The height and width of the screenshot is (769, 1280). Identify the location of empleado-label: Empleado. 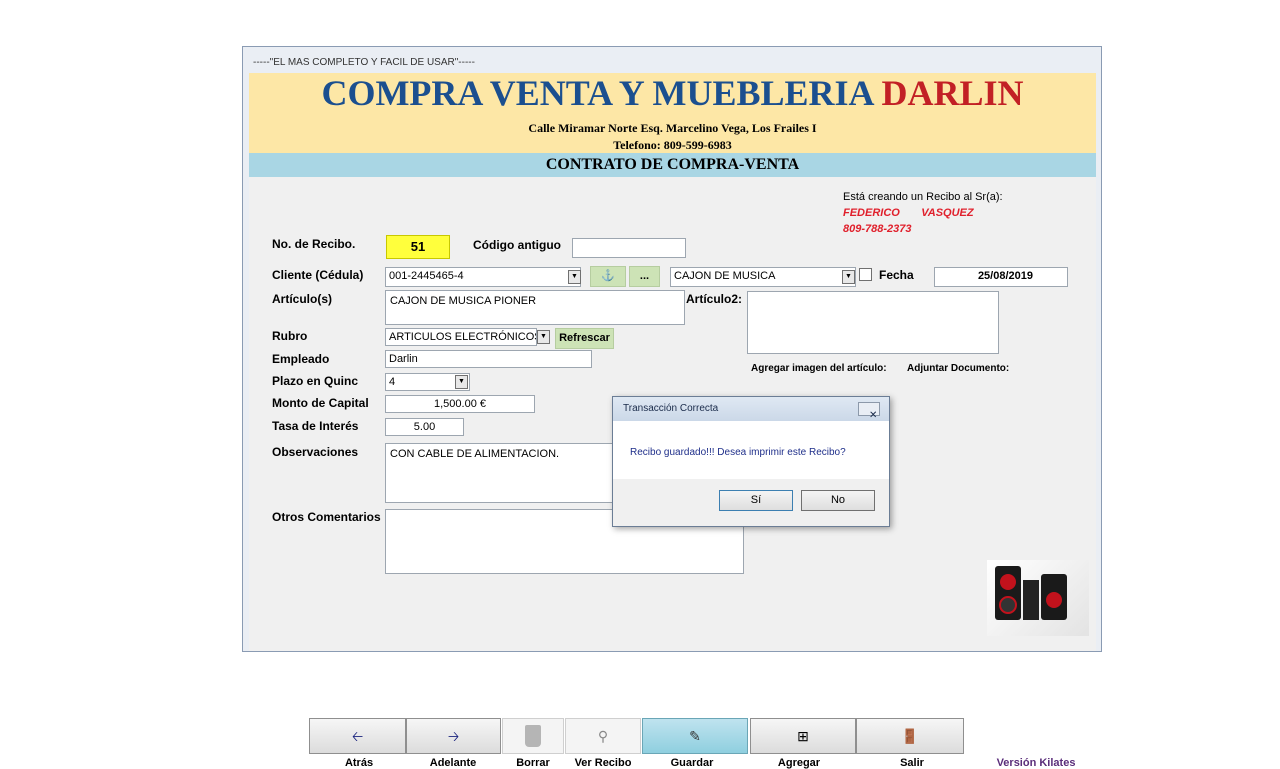
(301, 359).